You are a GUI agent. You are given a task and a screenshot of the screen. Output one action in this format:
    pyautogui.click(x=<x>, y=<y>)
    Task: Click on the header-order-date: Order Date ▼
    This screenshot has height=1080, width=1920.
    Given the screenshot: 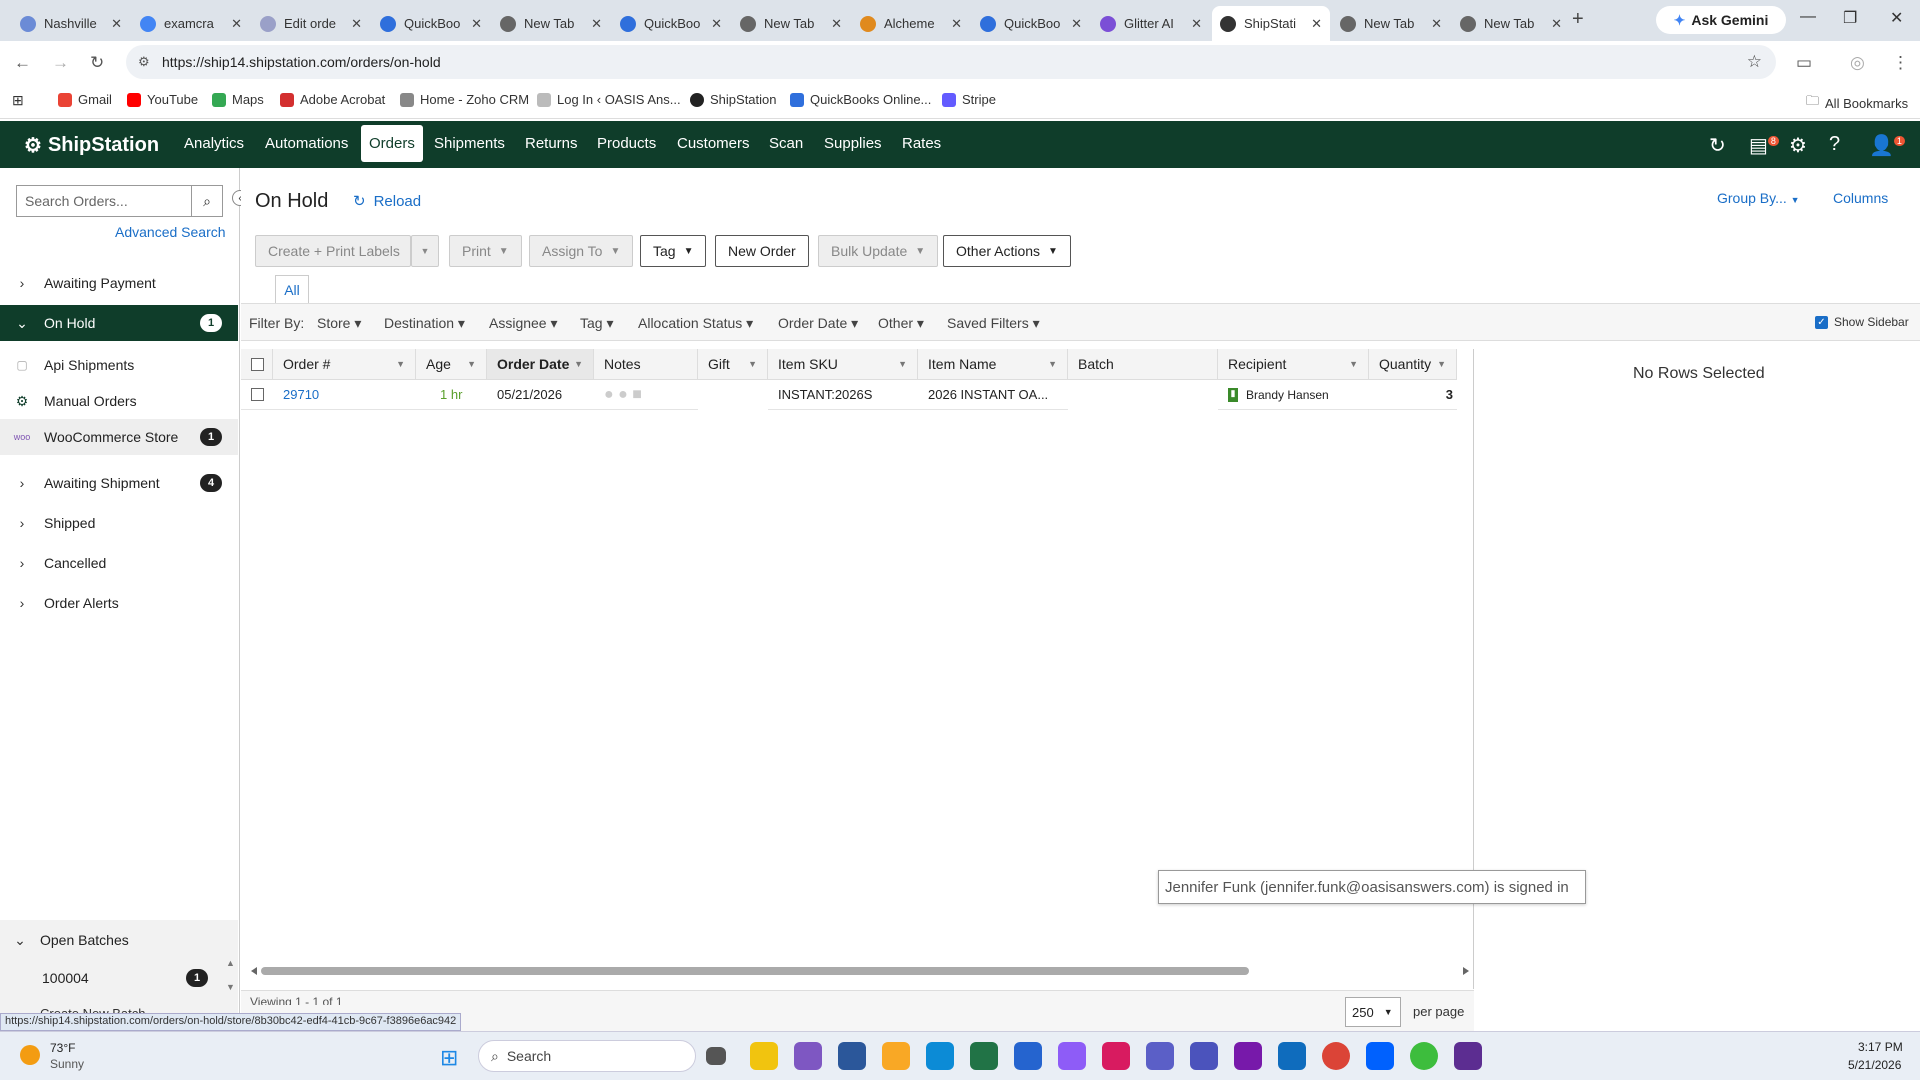 What is the action you would take?
    pyautogui.click(x=540, y=364)
    